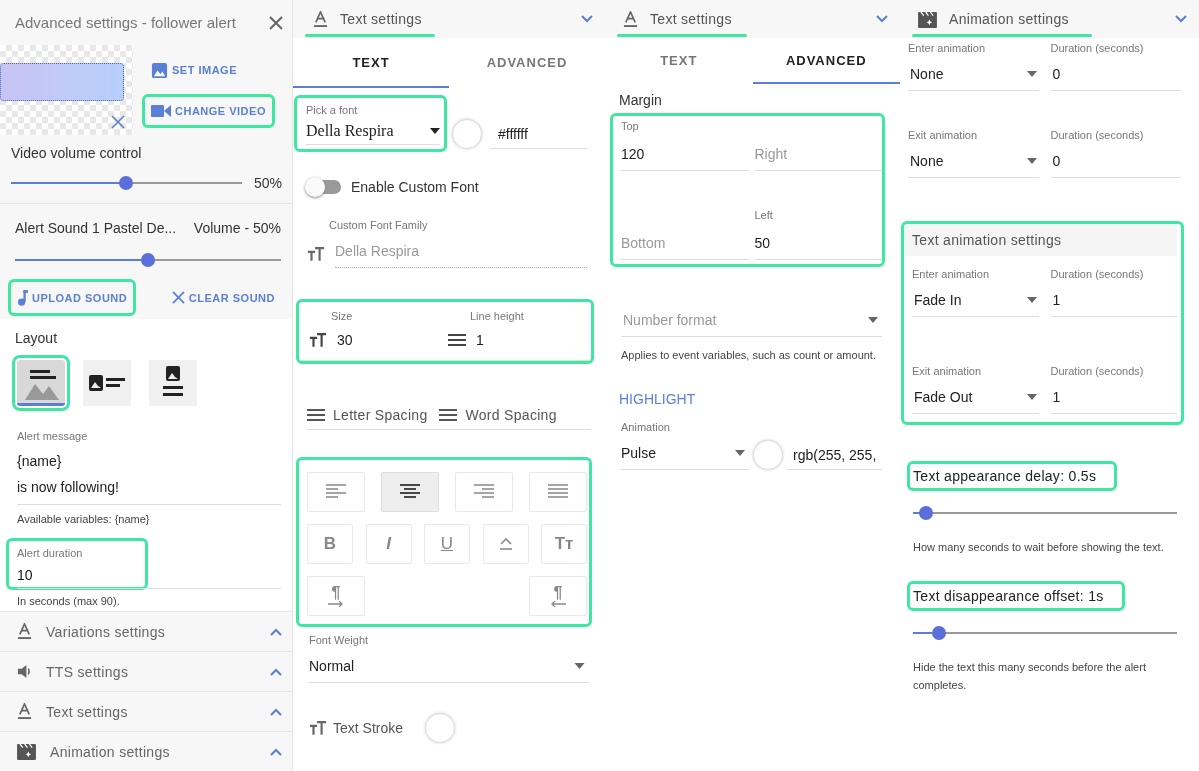 The image size is (1199, 771). What do you see at coordinates (975, 303) in the screenshot?
I see `animation-select: Fade In` at bounding box center [975, 303].